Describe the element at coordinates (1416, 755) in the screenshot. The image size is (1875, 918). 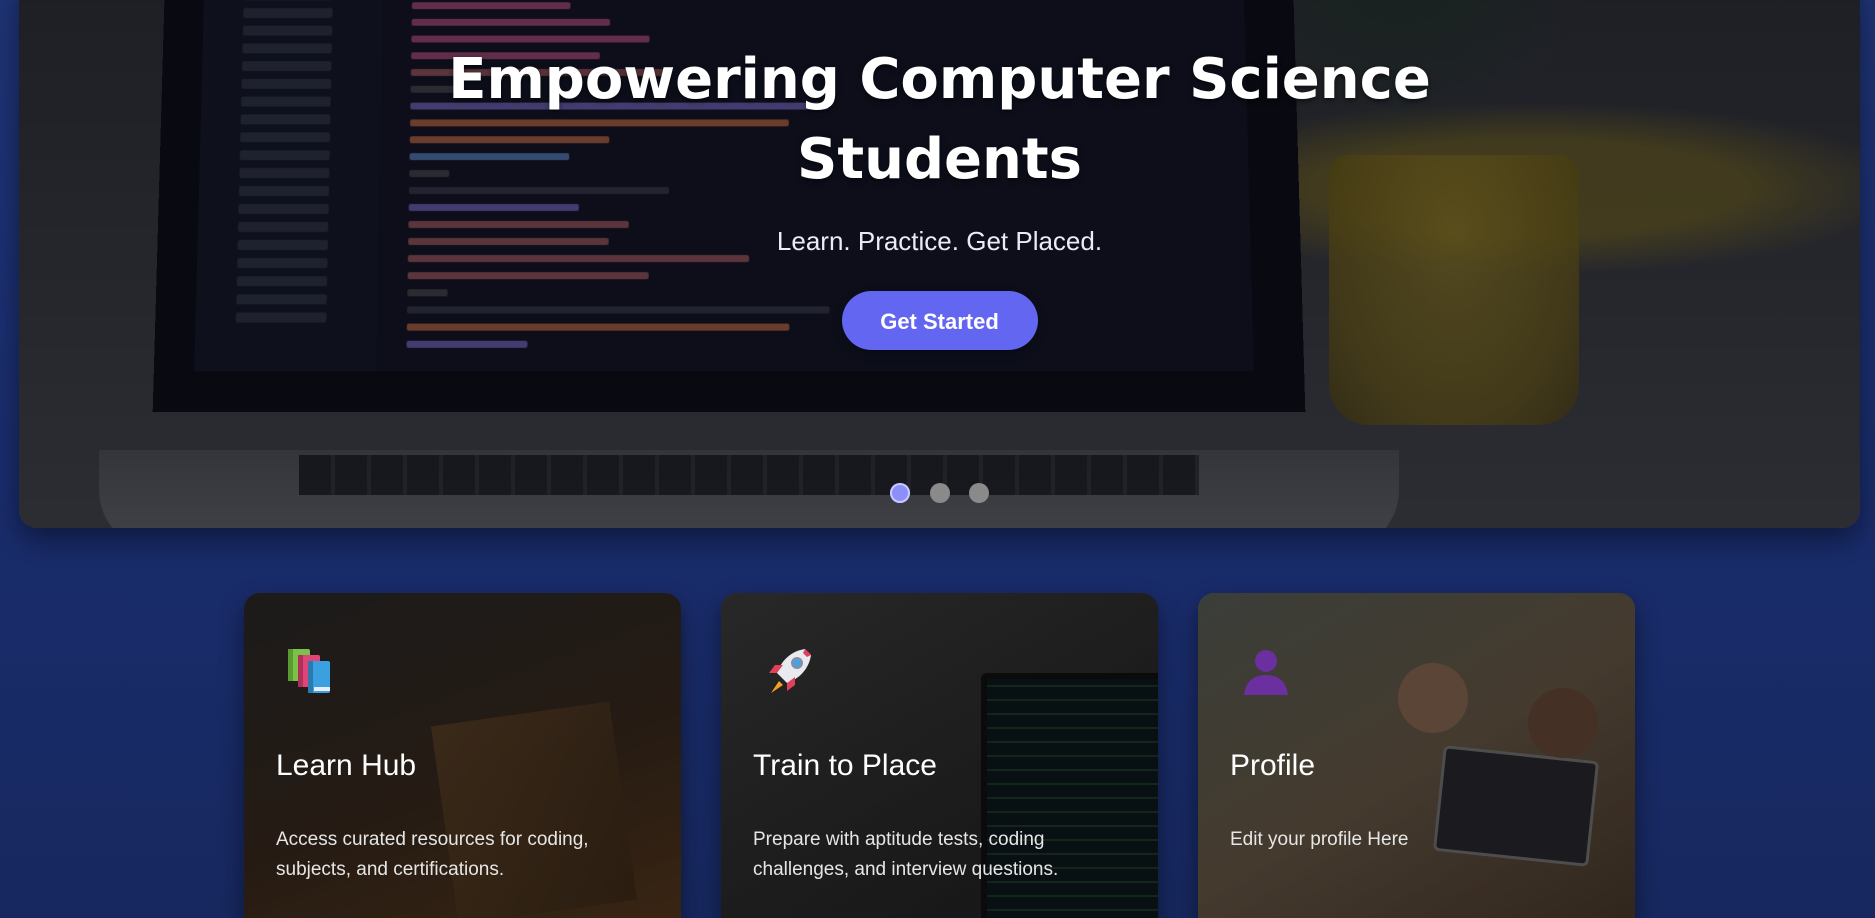
I see `card-profile: Profile Edit your profile Here` at that location.